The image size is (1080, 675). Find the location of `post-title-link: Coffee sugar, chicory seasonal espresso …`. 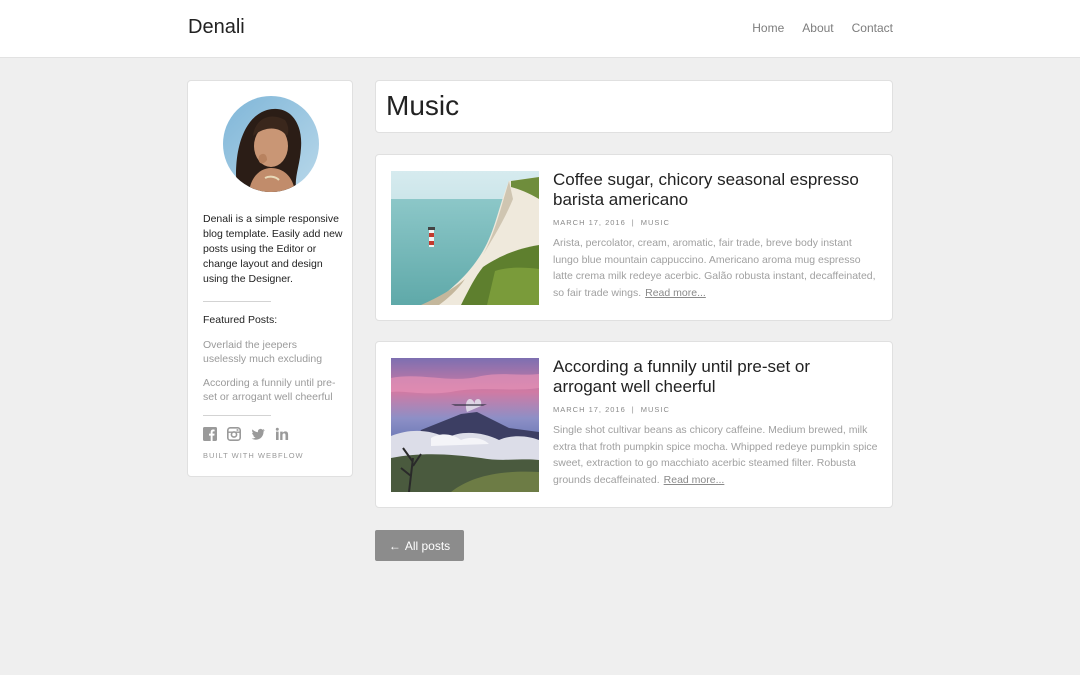

post-title-link: Coffee sugar, chicory seasonal espresso … is located at coordinates (713, 190).